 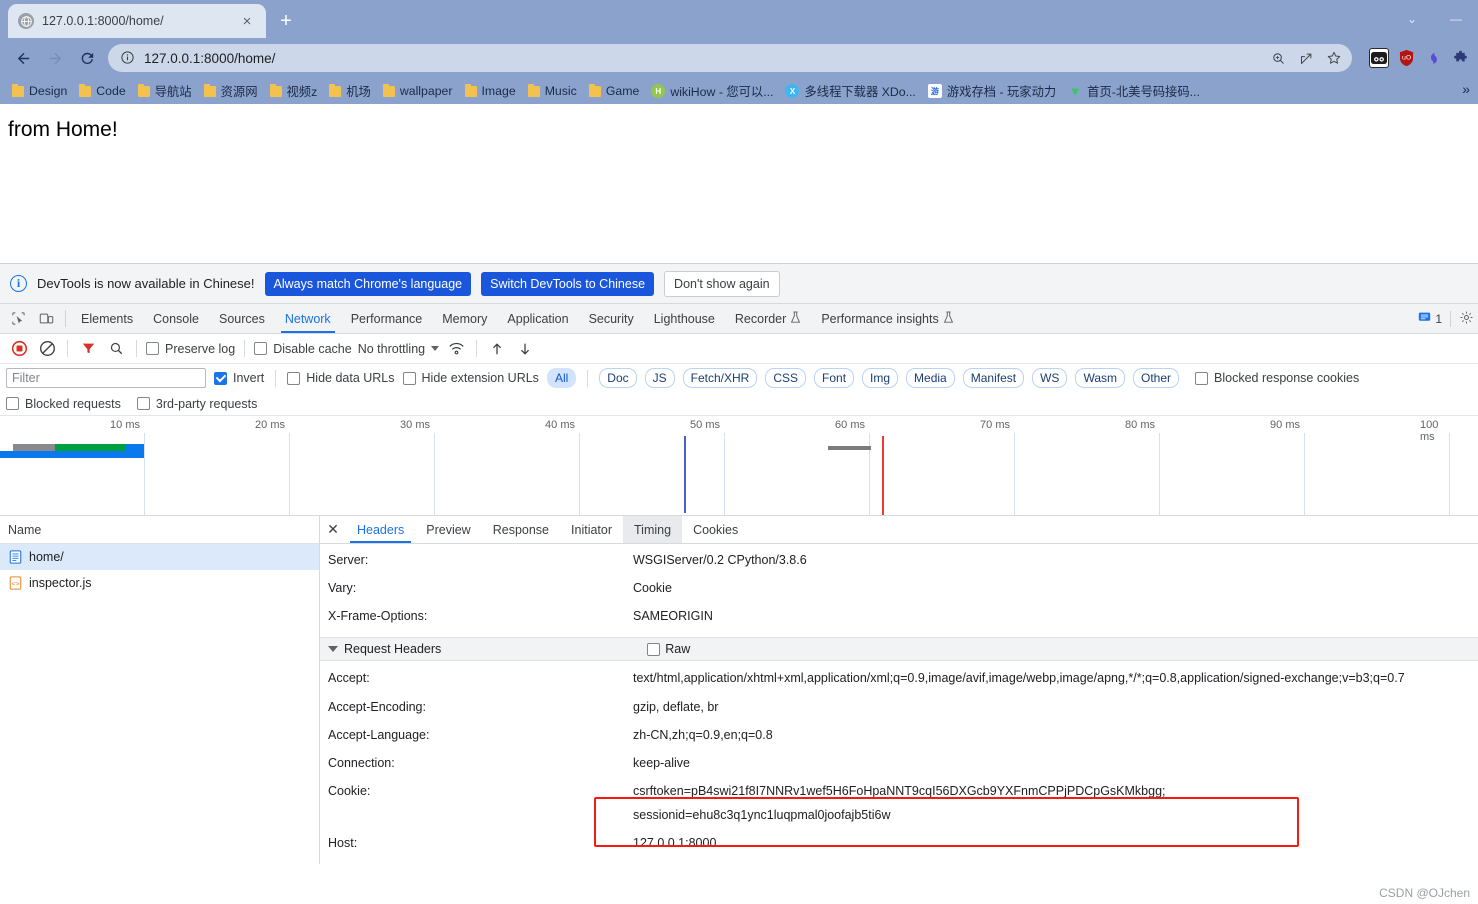 What do you see at coordinates (684, 318) in the screenshot?
I see `tab-lighthouse: Lighthouse` at bounding box center [684, 318].